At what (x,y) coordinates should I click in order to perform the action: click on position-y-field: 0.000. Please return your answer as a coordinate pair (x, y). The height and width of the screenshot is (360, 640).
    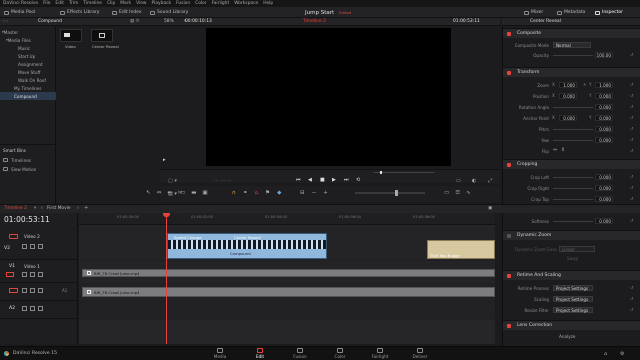
    Looking at the image, I should click on (604, 96).